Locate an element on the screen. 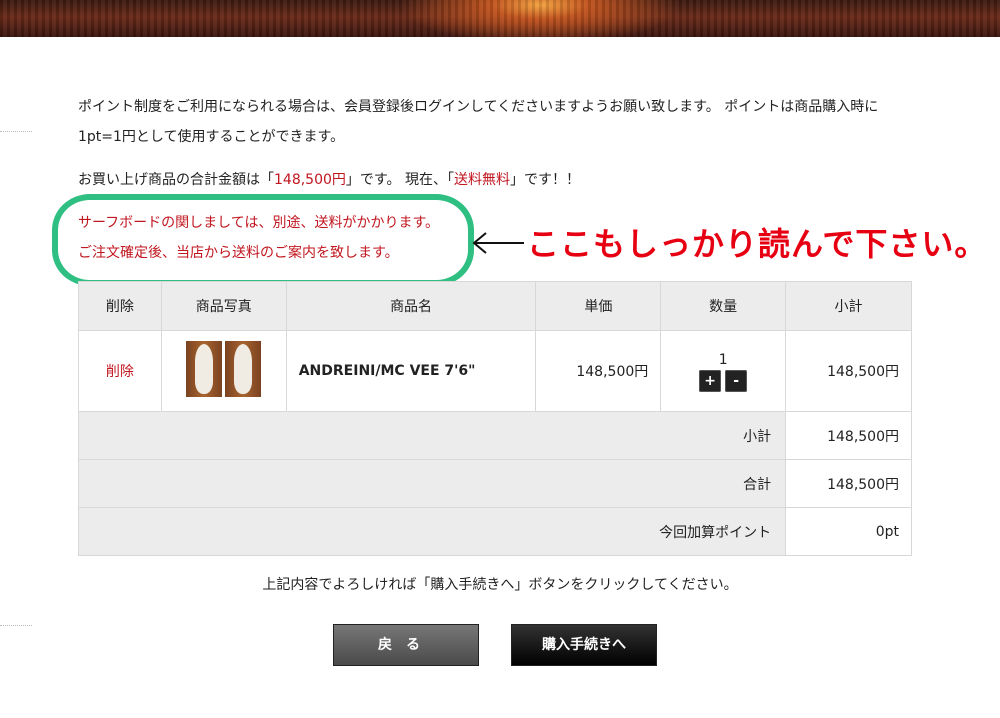  product-photo is located at coordinates (224, 369).